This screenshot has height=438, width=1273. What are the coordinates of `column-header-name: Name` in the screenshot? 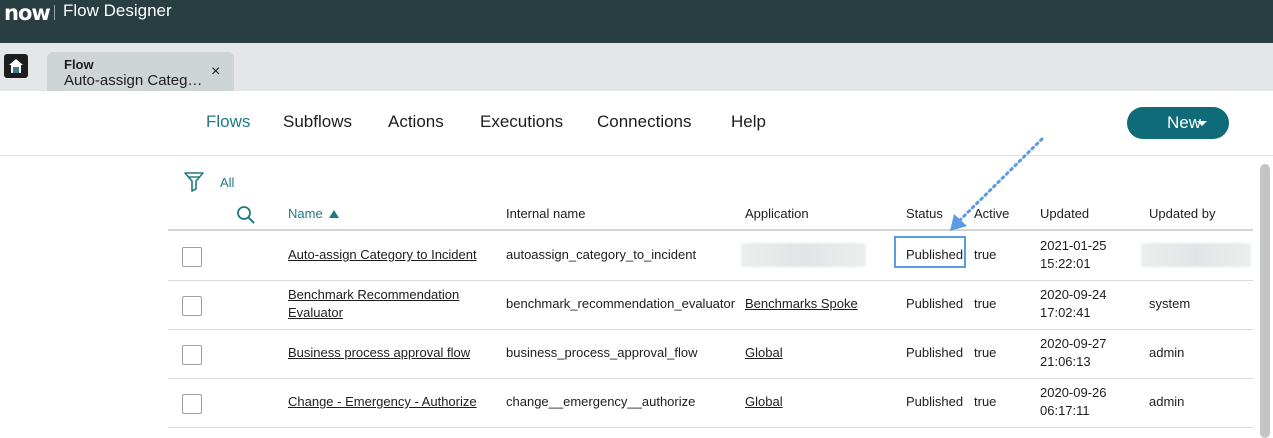 It's located at (313, 213).